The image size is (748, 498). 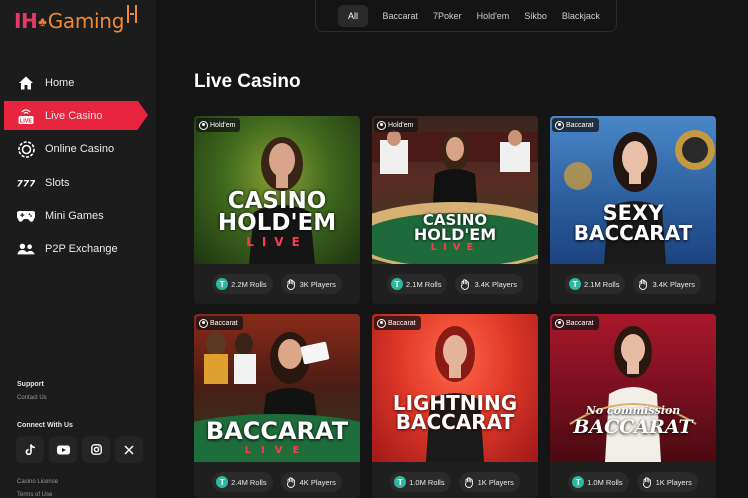 What do you see at coordinates (34, 495) in the screenshot?
I see `terms-link: Terms of Use` at bounding box center [34, 495].